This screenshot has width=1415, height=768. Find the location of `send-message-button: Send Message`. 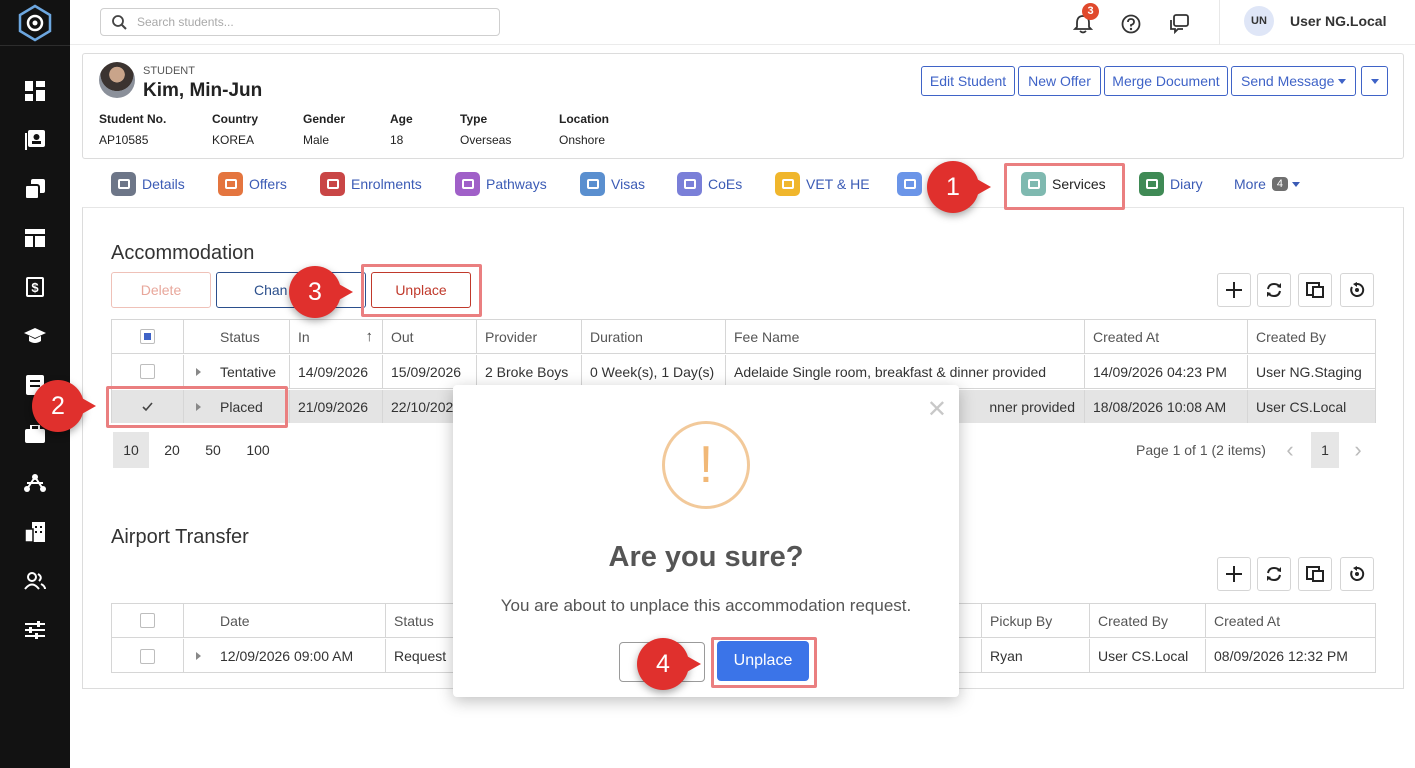

send-message-button: Send Message is located at coordinates (1293, 81).